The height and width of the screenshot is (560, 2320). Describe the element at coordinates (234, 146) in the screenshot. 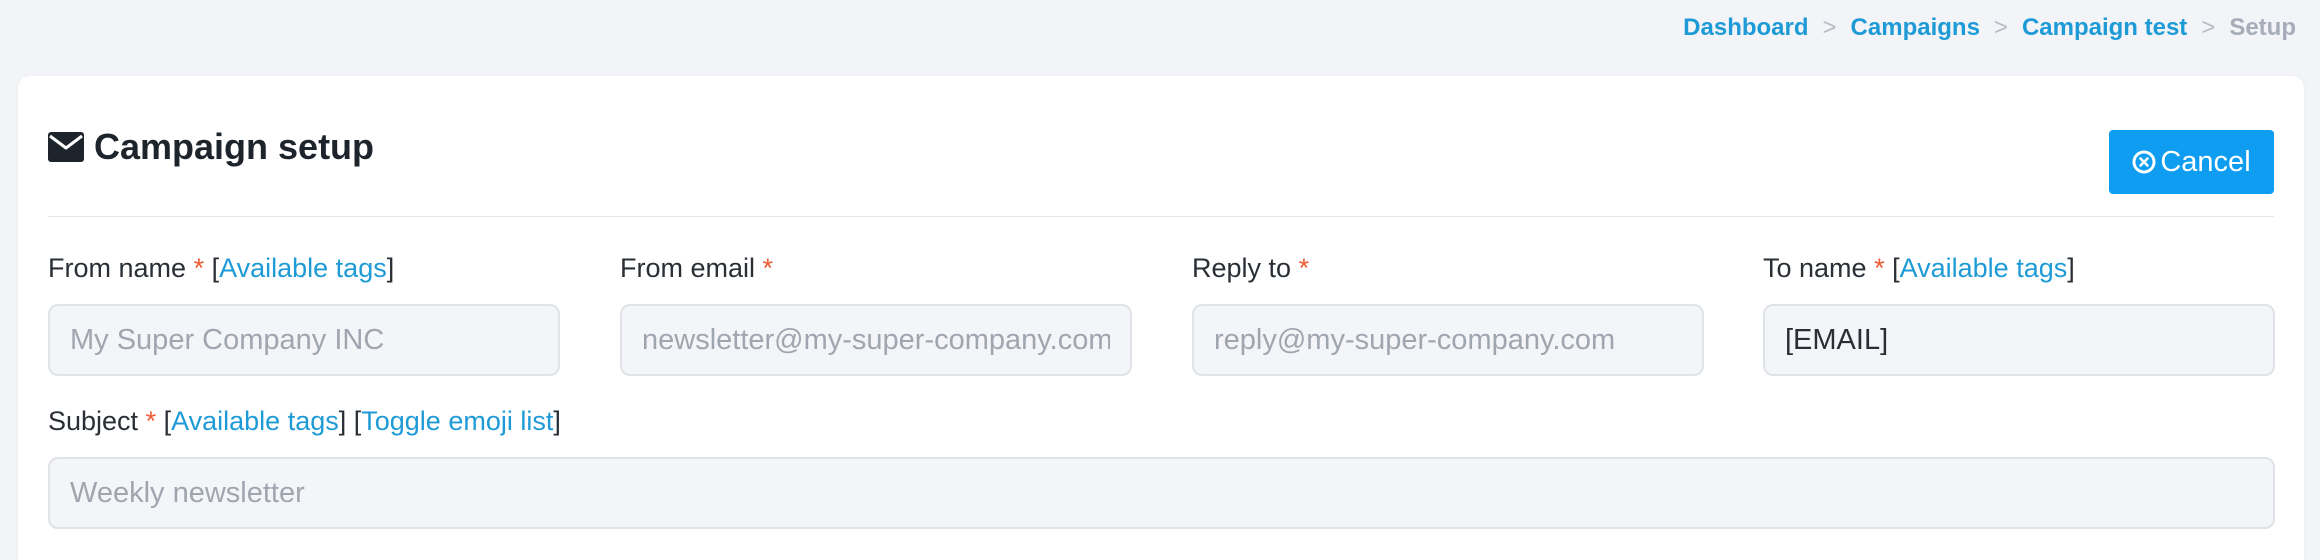

I see `page-title-text: Campaign setup` at that location.